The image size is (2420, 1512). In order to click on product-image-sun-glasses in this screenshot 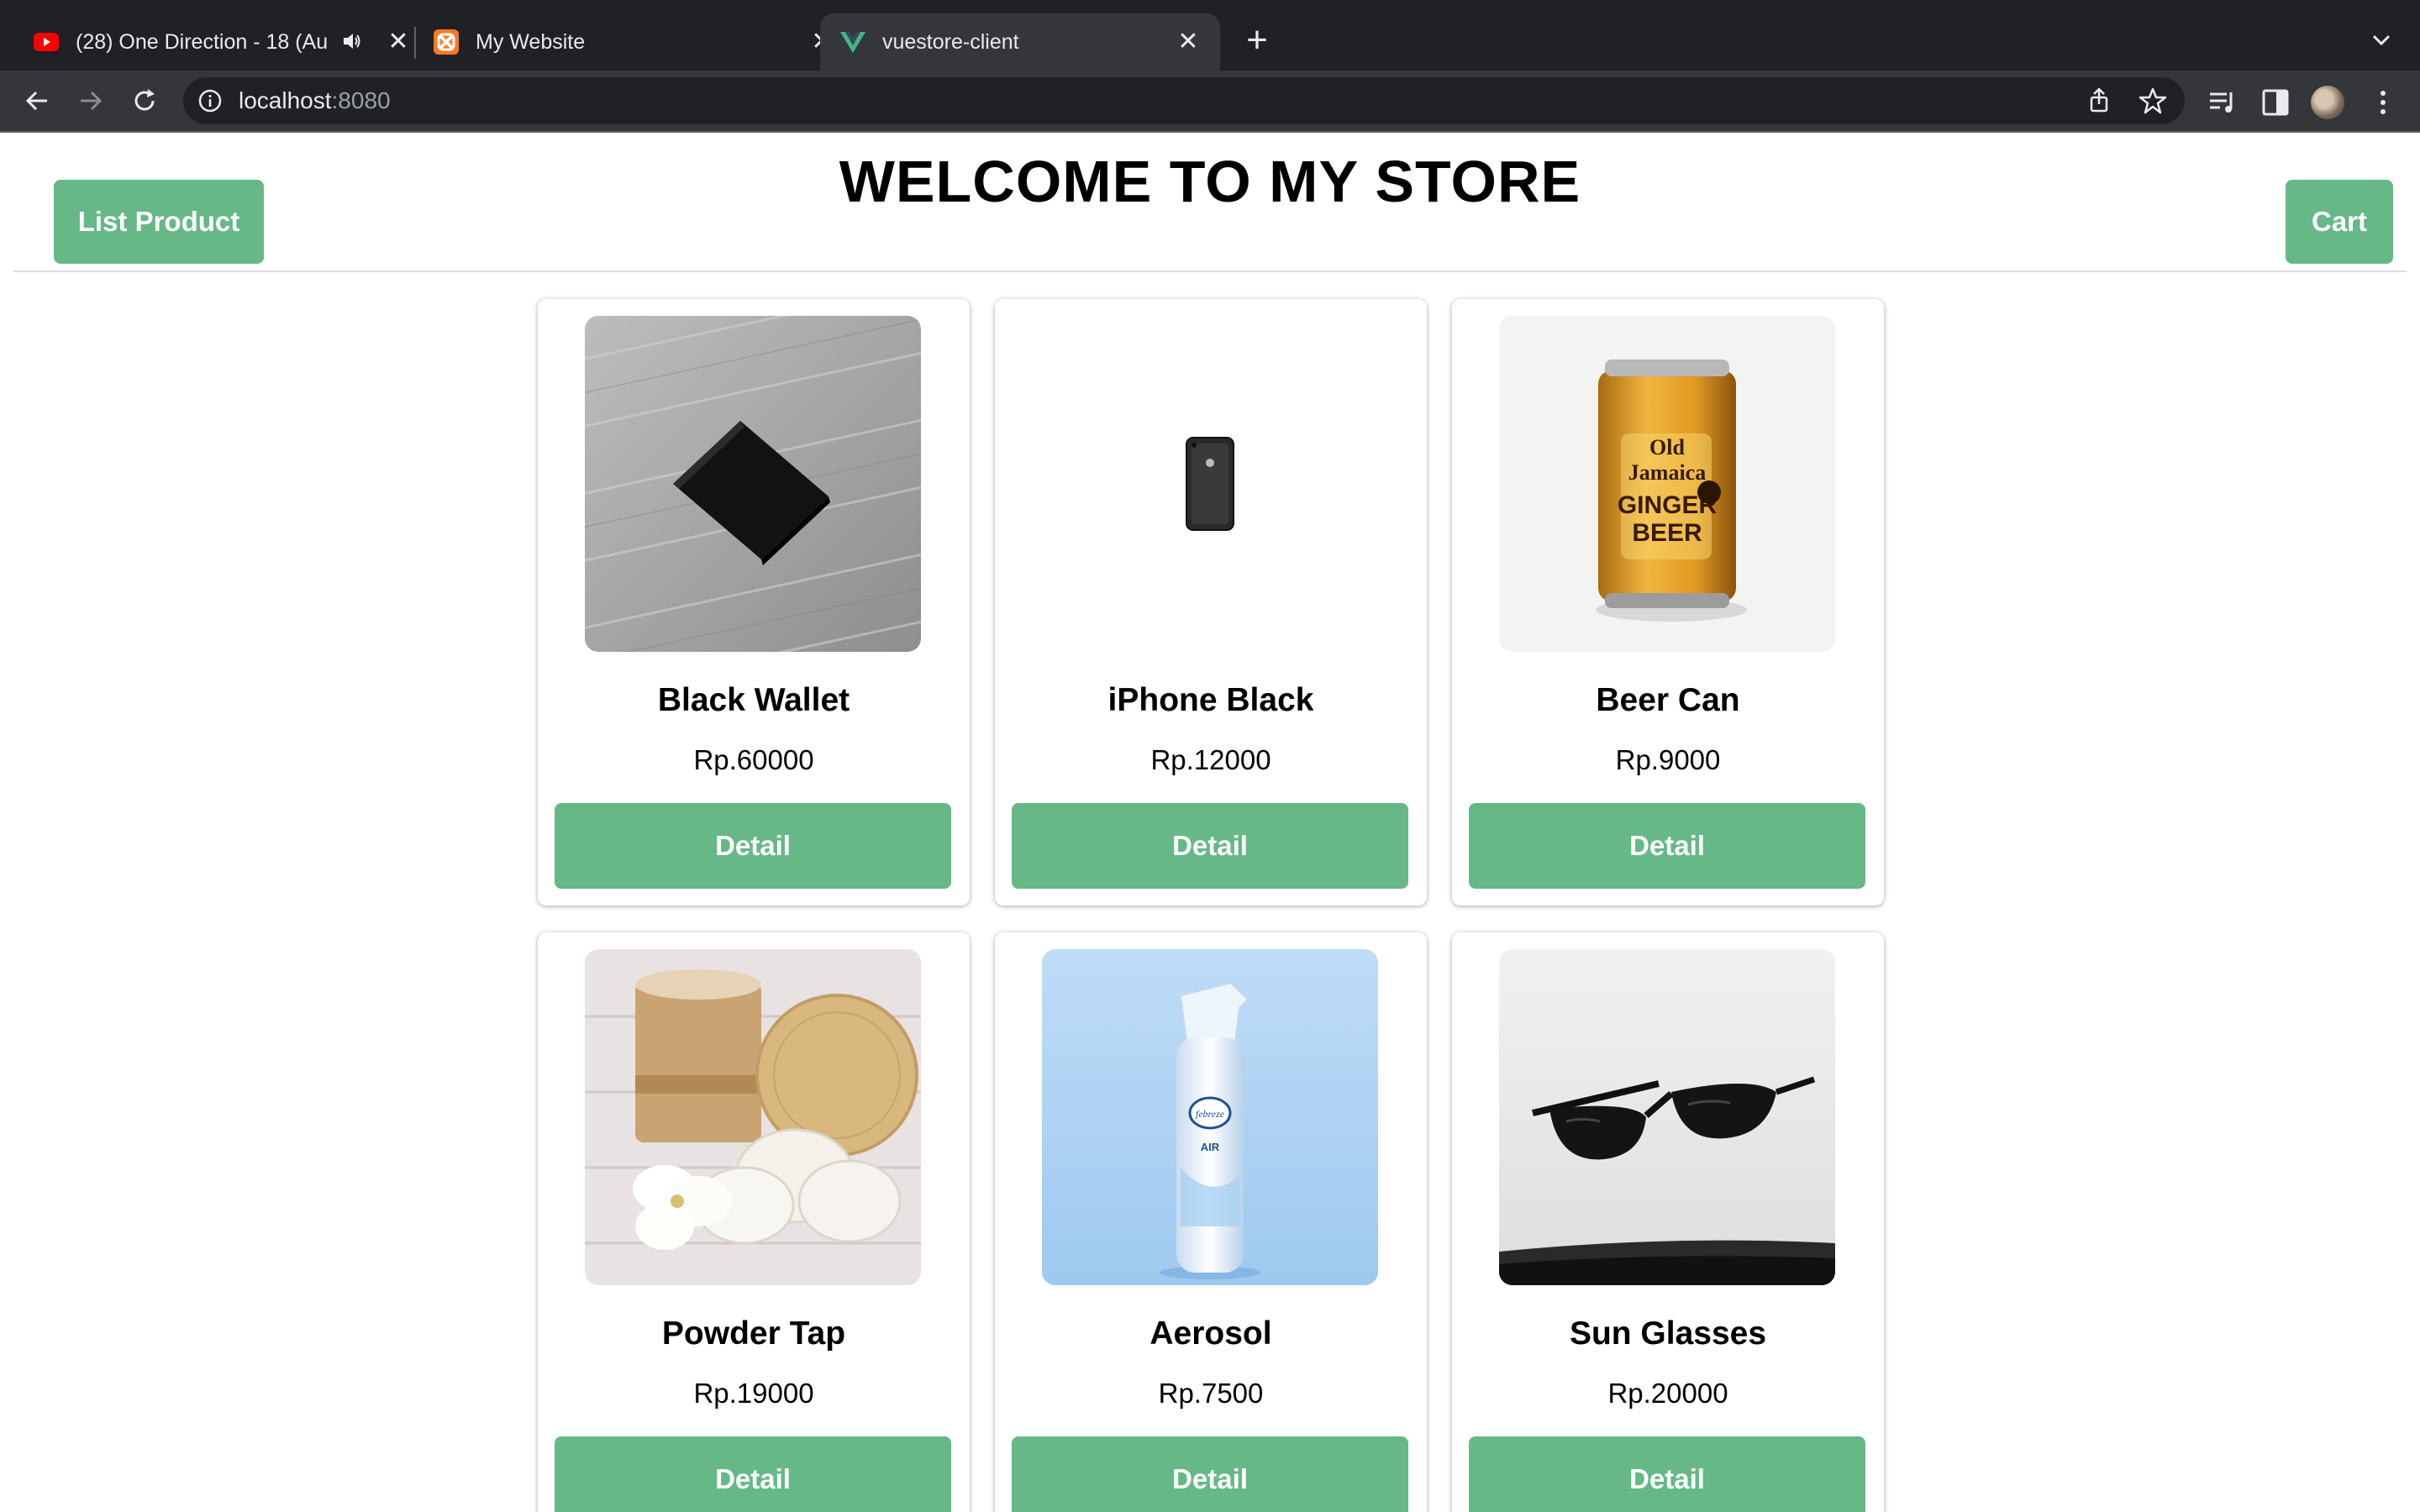, I will do `click(1667, 1117)`.